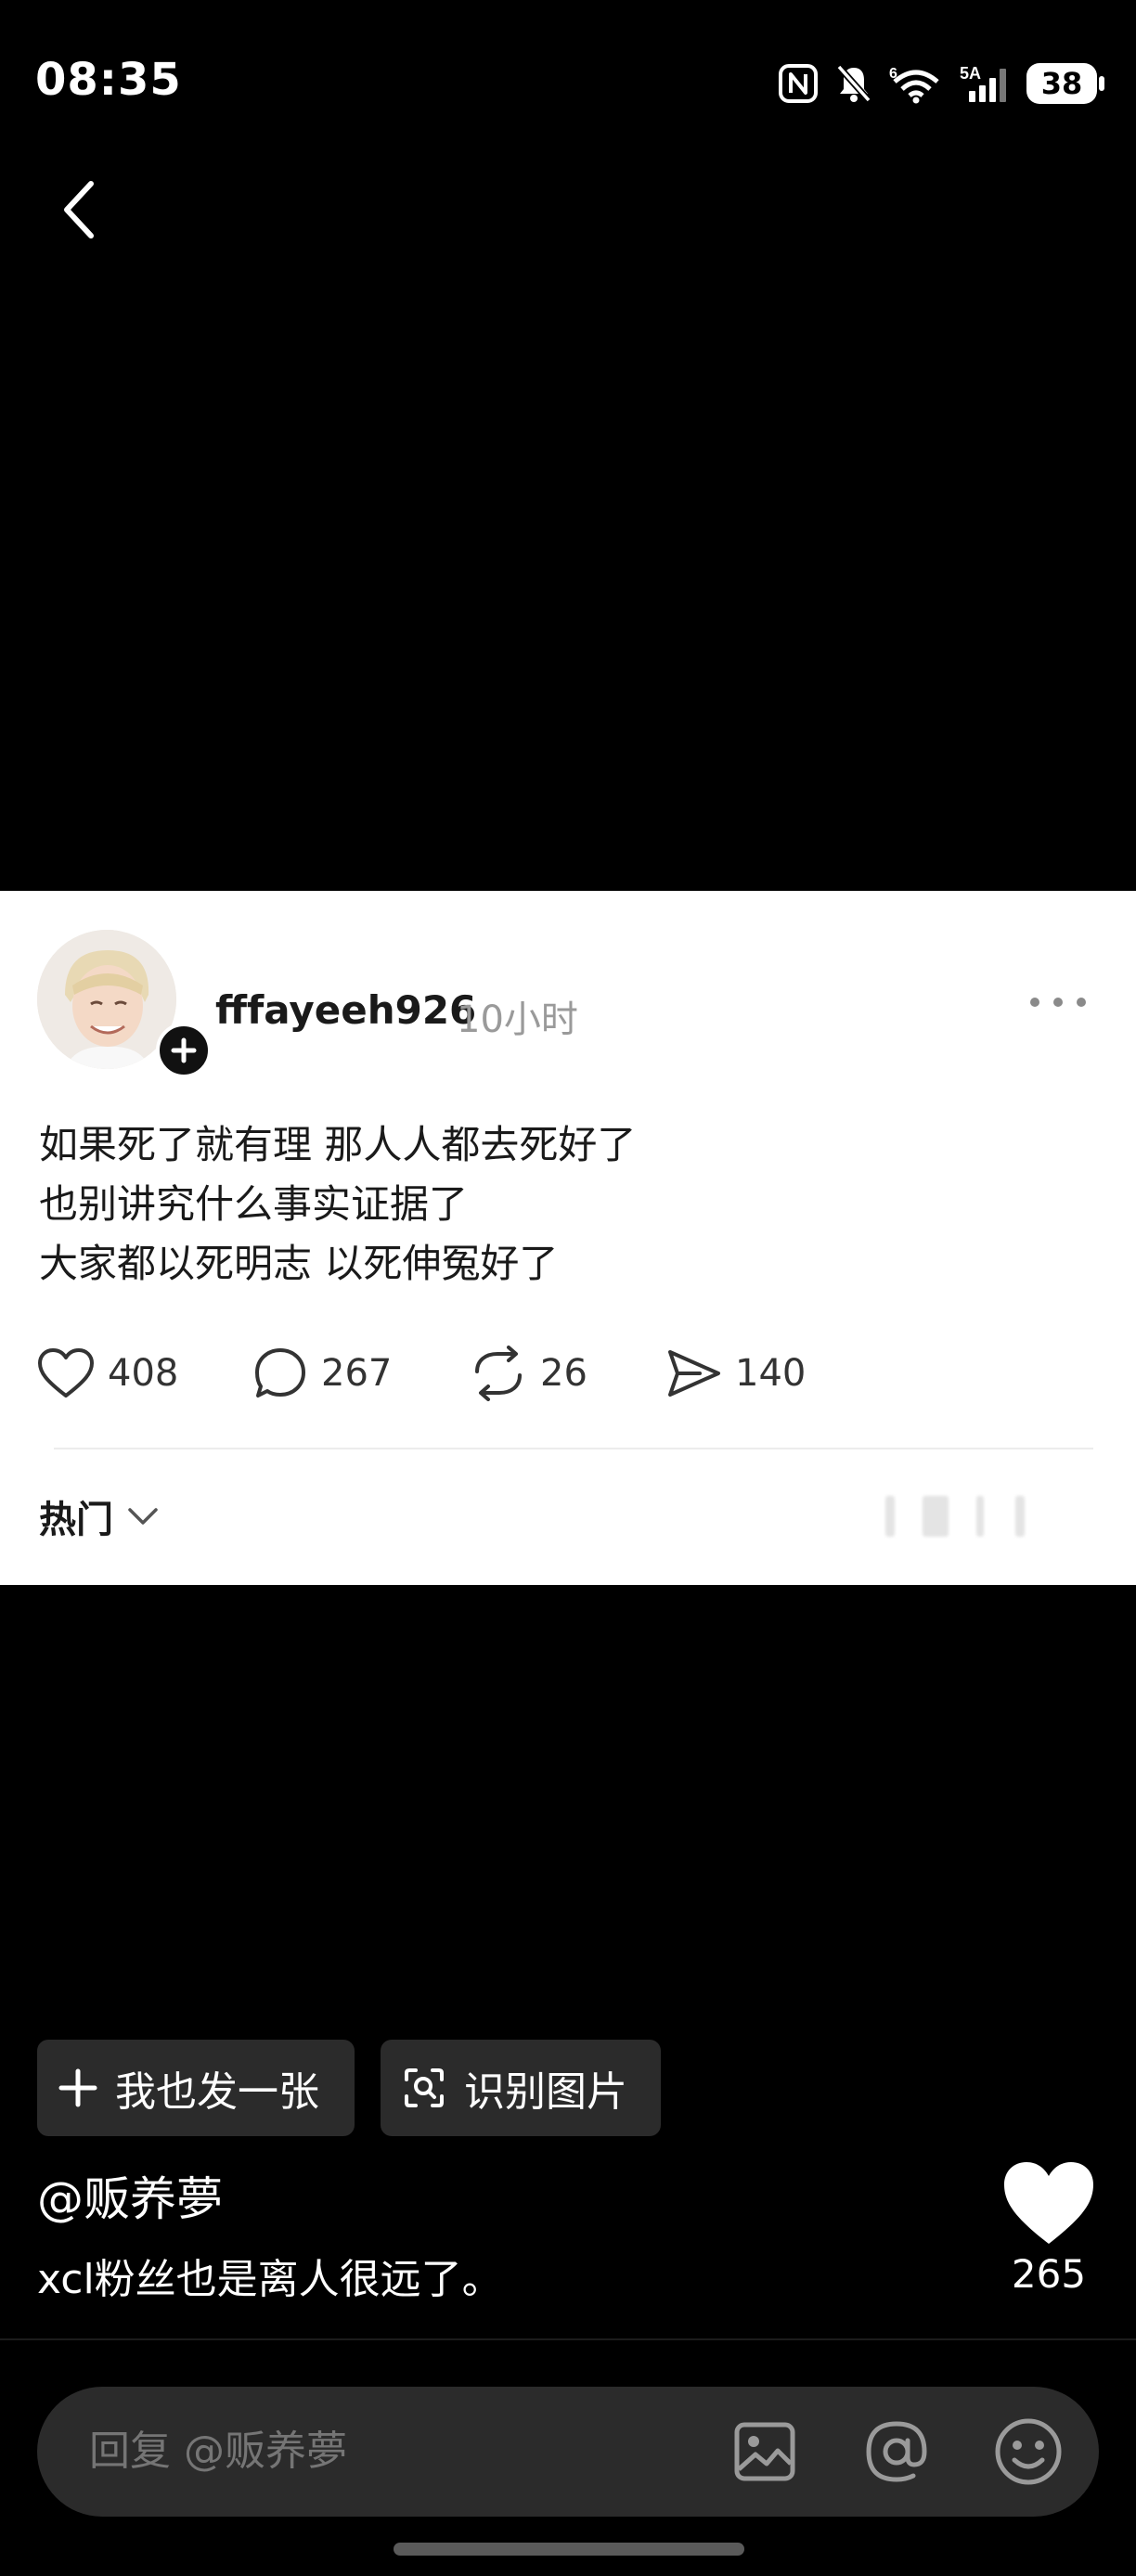  I want to click on at-icon, so click(896, 2451).